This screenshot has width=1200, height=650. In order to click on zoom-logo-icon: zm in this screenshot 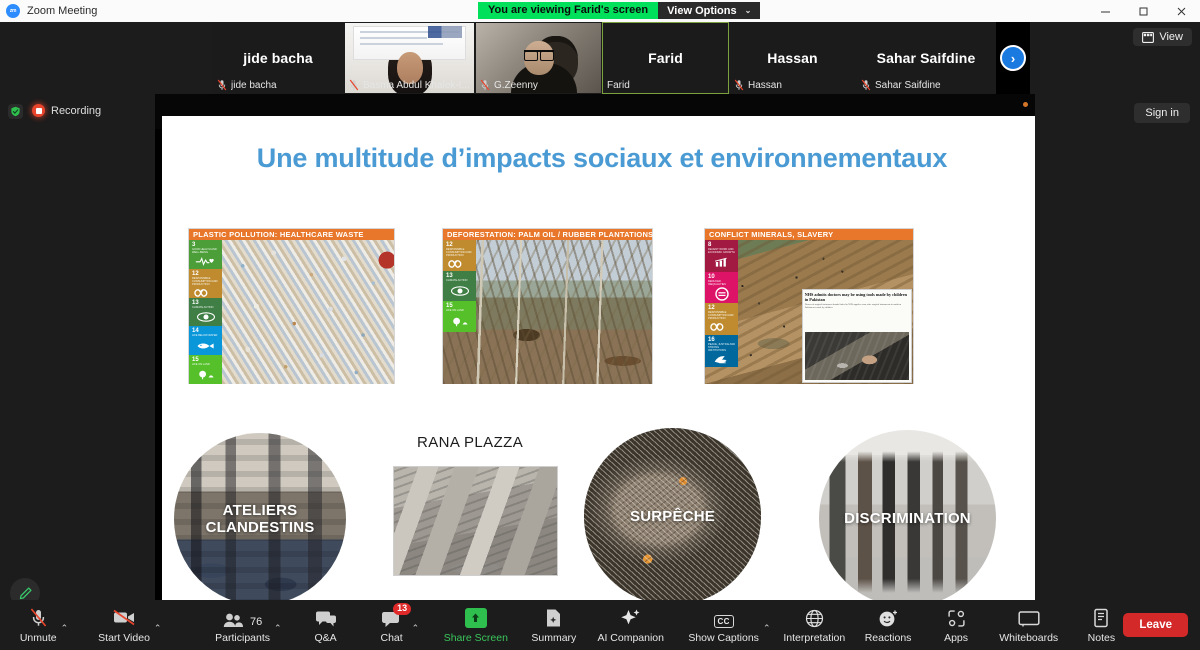, I will do `click(13, 11)`.